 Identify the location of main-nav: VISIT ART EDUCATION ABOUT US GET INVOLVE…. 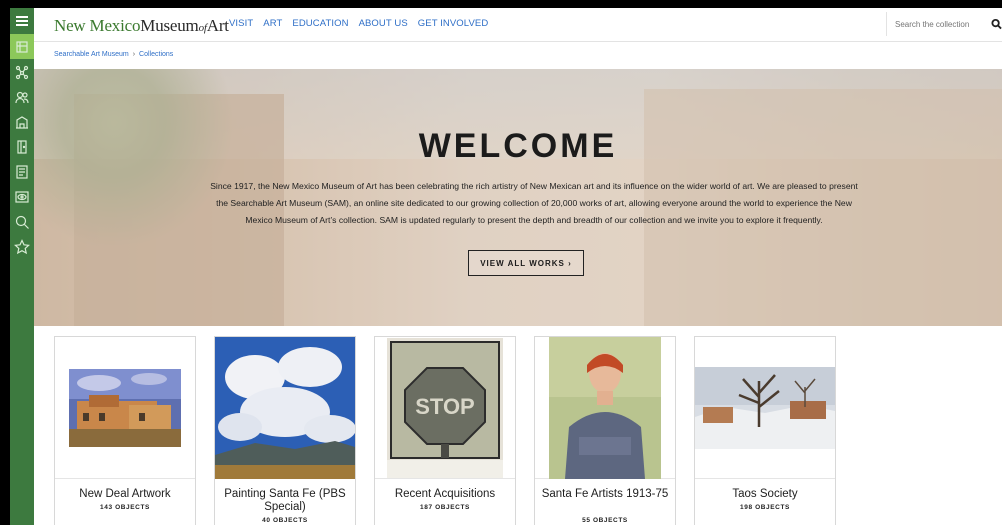
(358, 23).